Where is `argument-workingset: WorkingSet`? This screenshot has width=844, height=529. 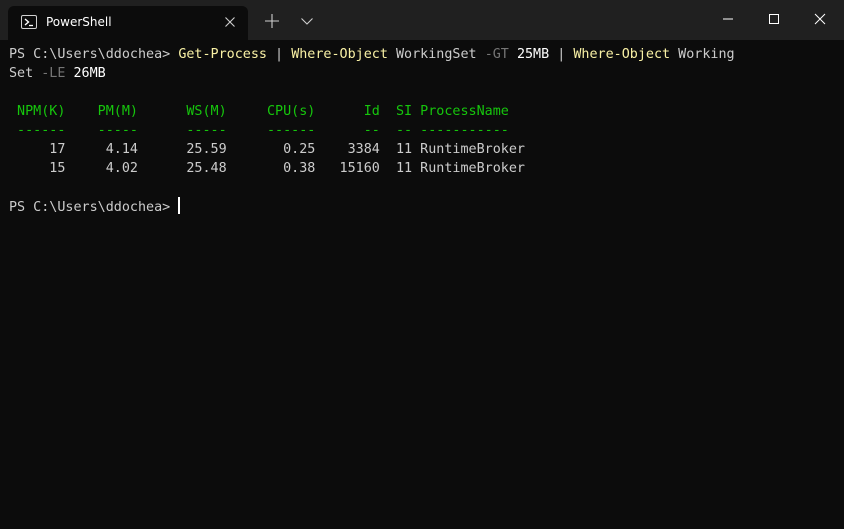 argument-workingset: WorkingSet is located at coordinates (436, 54).